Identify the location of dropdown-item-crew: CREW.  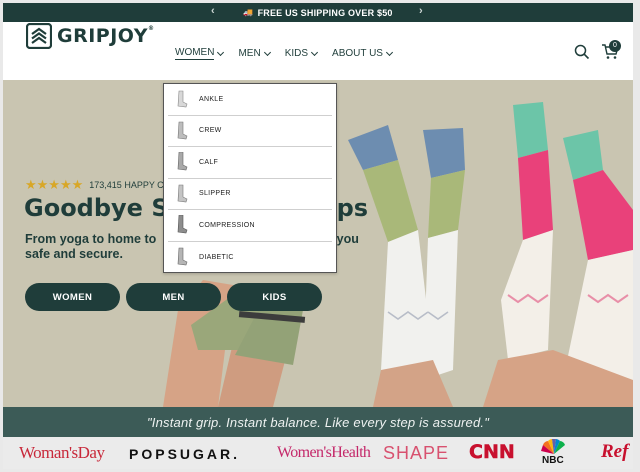
(250, 131).